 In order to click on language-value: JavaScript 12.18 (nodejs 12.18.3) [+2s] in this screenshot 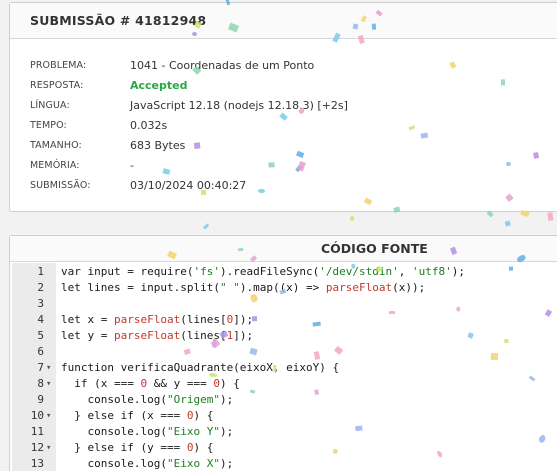, I will do `click(239, 105)`.